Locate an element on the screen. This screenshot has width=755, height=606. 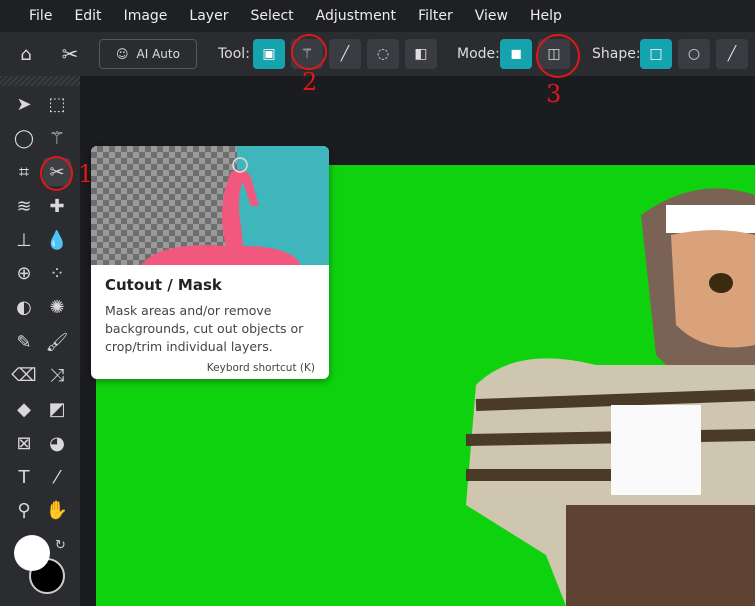
magic-wand-tool-icon: ⚚ is located at coordinates (57, 138).